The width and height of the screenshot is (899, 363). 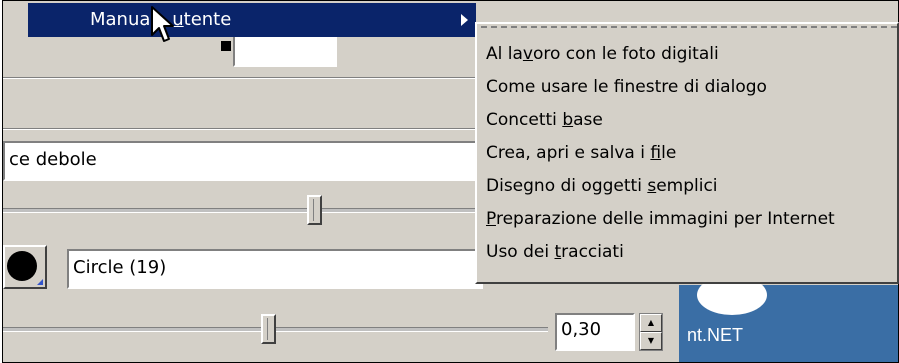 What do you see at coordinates (243, 161) in the screenshot?
I see `blend-mode-combo: ce debole` at bounding box center [243, 161].